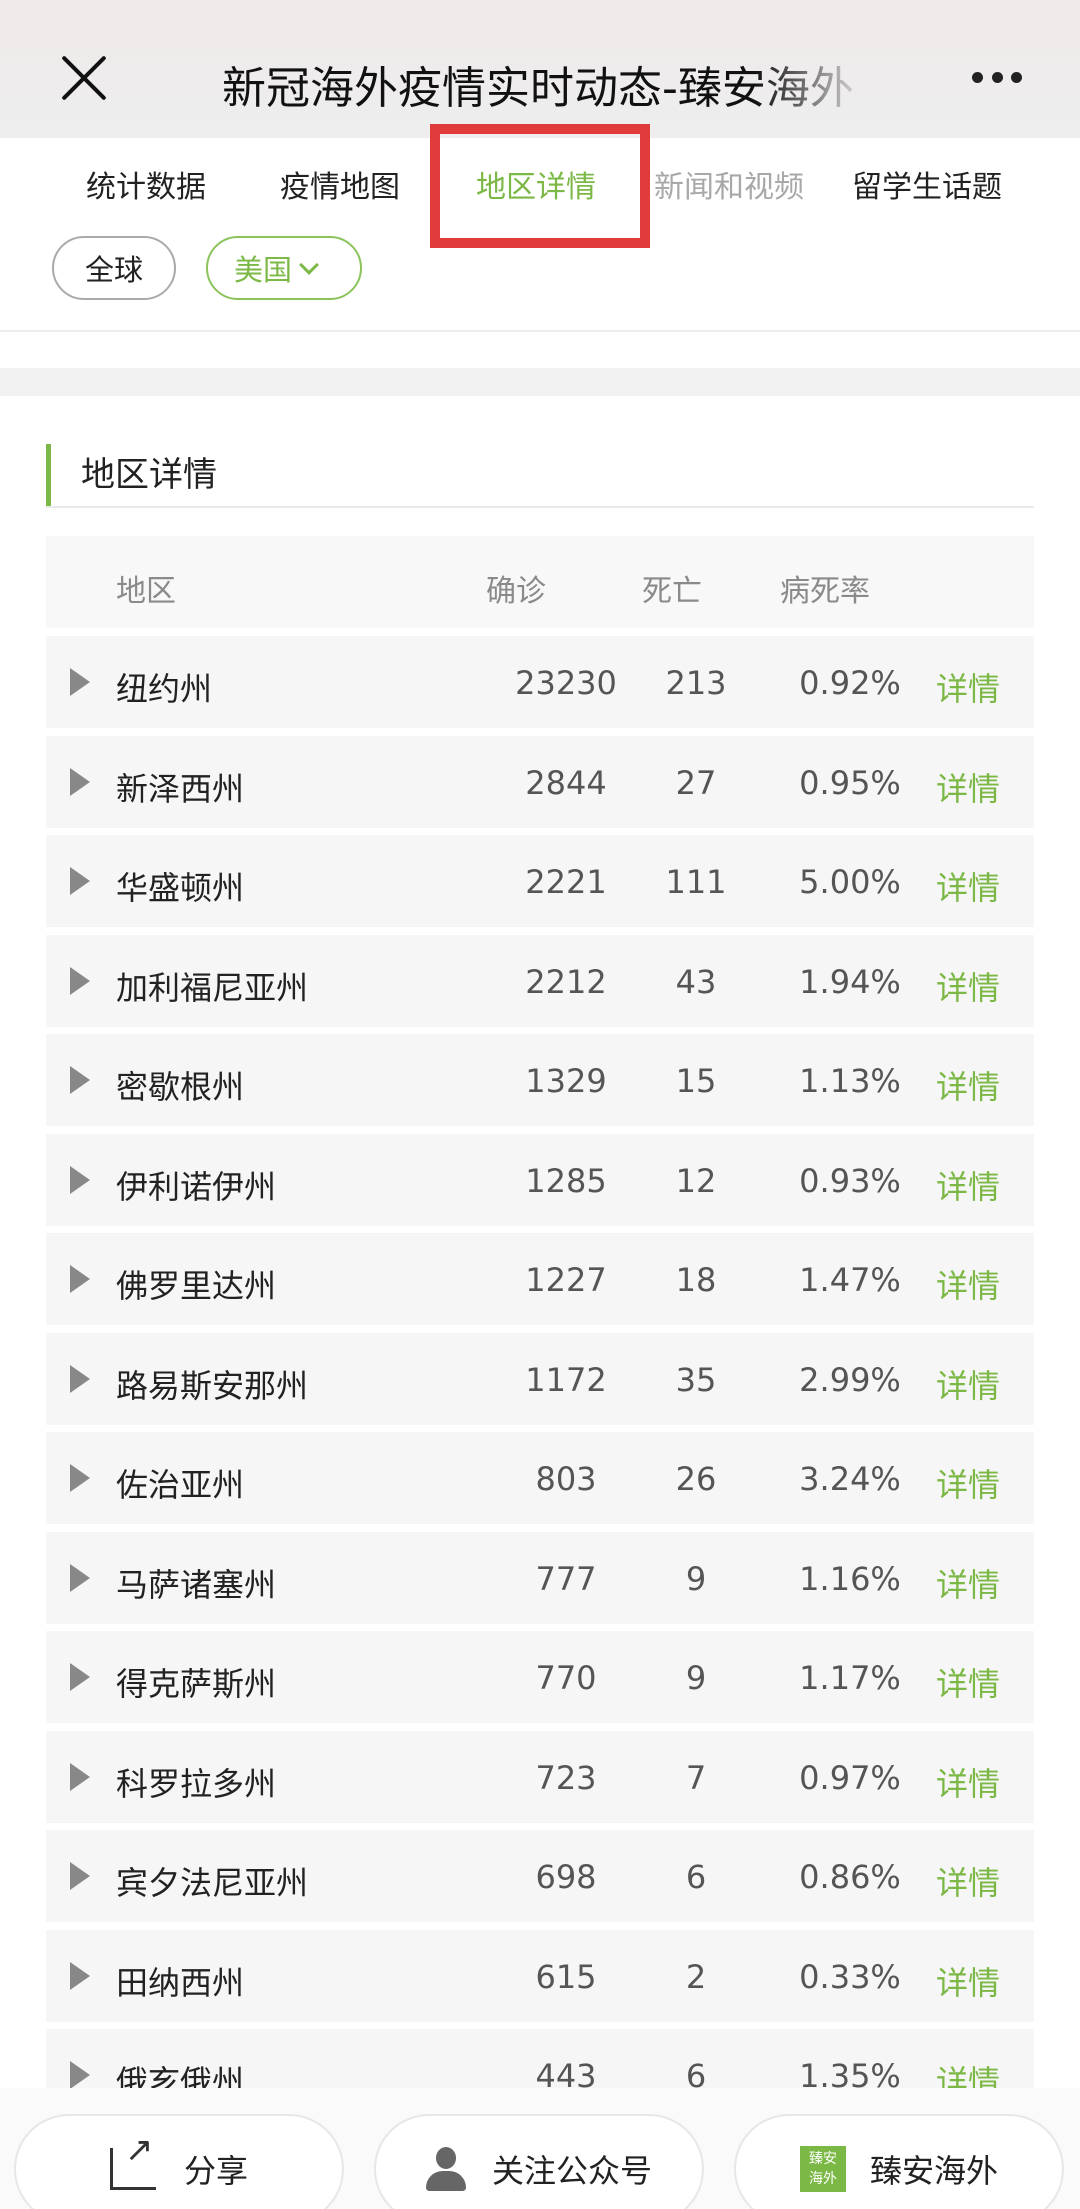 The image size is (1080, 2209). I want to click on column-header-fatality-rate: 病死率, so click(825, 591).